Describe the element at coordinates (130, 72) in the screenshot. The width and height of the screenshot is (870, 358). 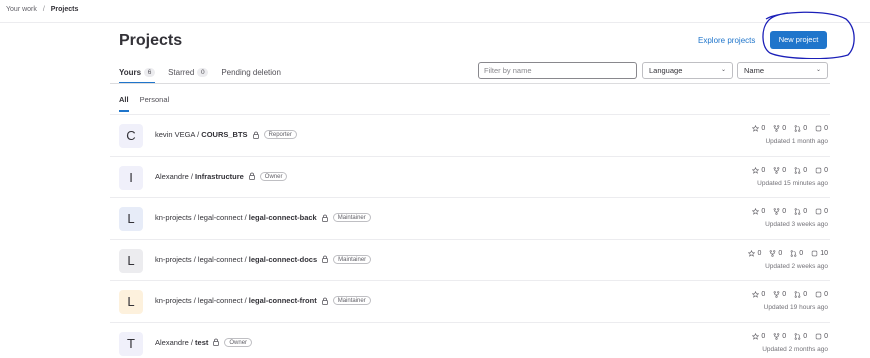
I see `tab-yours-label: Yours` at that location.